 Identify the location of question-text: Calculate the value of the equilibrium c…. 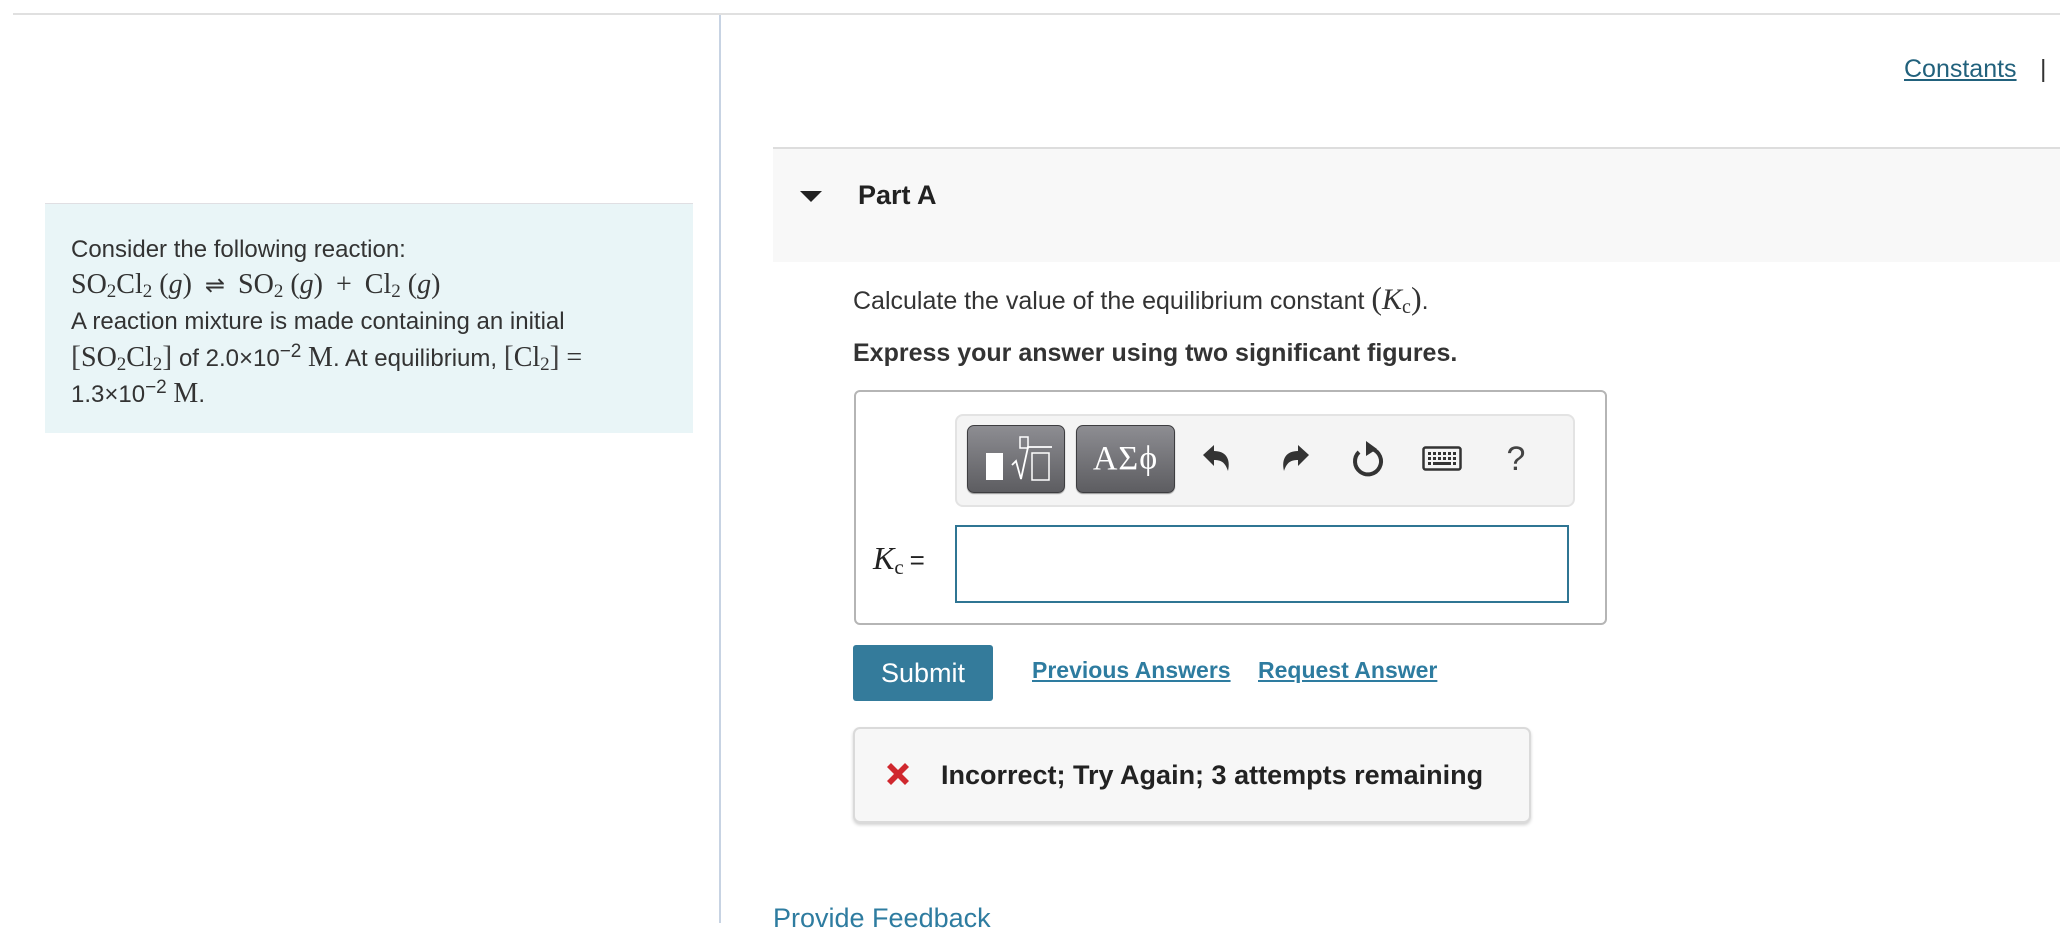
(1141, 299).